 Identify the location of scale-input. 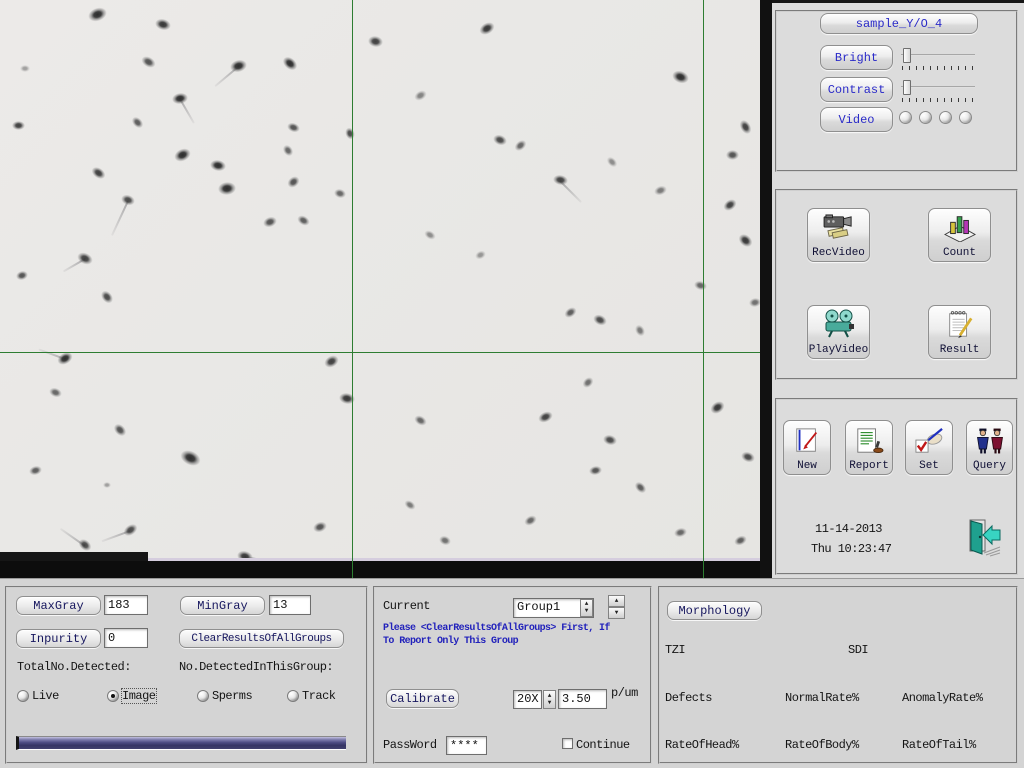
(582, 699).